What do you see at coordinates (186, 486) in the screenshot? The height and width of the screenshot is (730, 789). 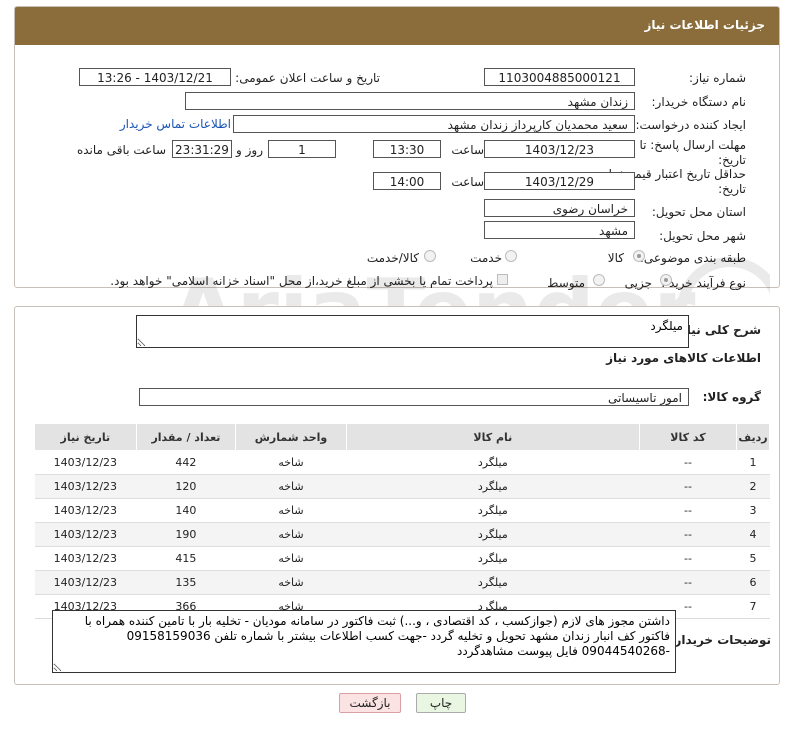 I see `item-qty: 120` at bounding box center [186, 486].